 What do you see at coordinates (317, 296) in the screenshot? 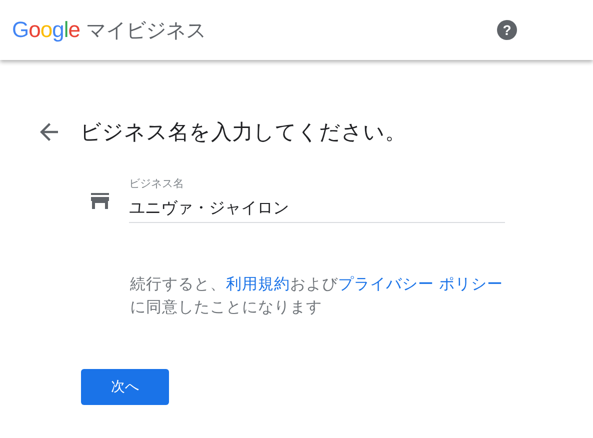
I see `terms-text: 続行すると、利用規約およびプライバシー ポリシー に同意したことになります` at bounding box center [317, 296].